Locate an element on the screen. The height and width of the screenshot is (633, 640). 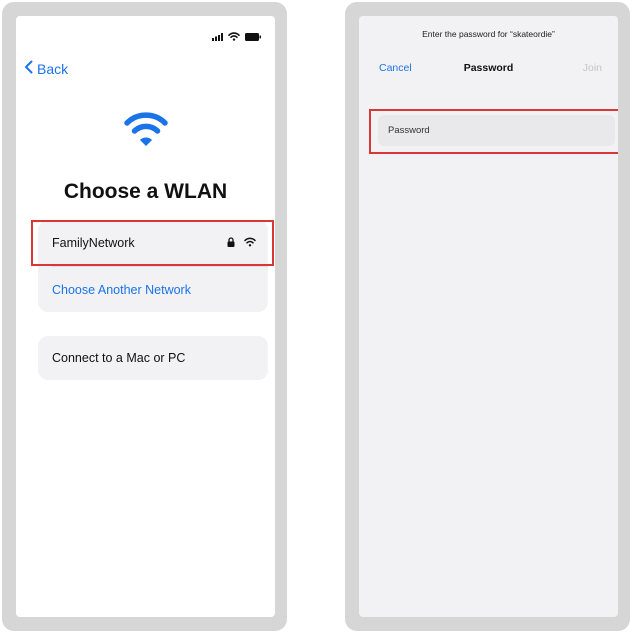
join-button: Join is located at coordinates (592, 68).